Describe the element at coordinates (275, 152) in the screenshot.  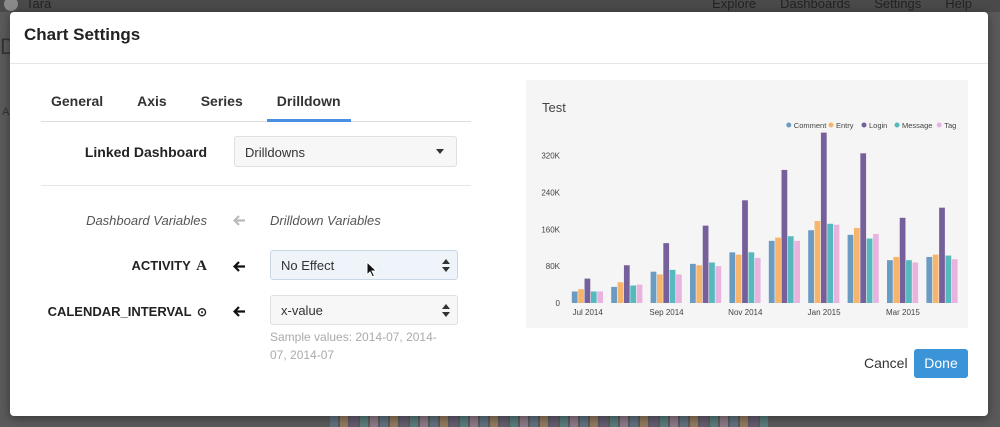
I see `linked-dashboard-value: Drilldowns` at that location.